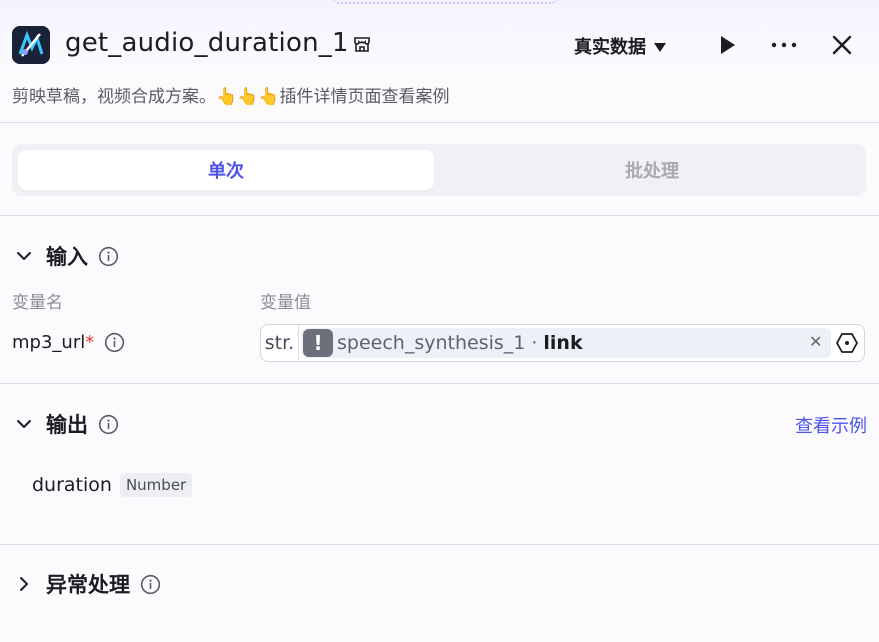 This screenshot has width=879, height=642. Describe the element at coordinates (31, 45) in the screenshot. I see `plugin-logo` at that location.